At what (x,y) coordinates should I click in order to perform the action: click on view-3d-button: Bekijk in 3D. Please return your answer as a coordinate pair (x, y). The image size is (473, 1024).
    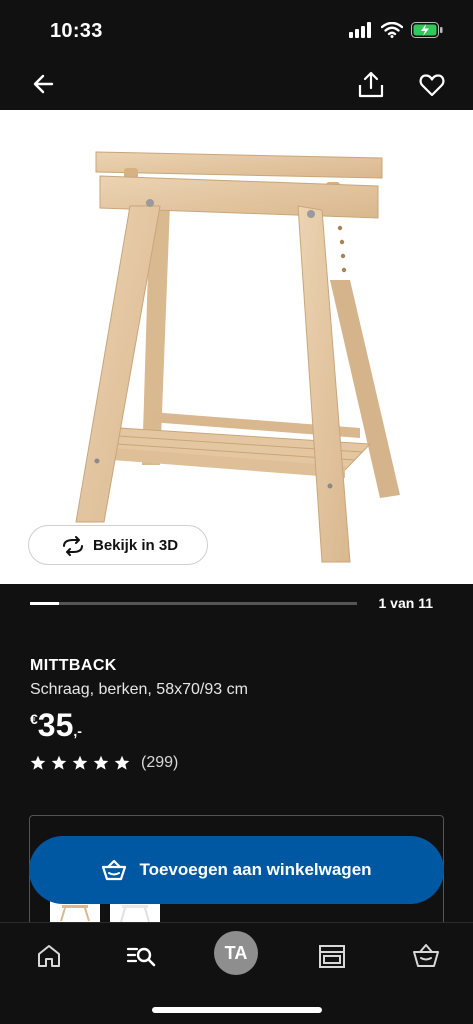
    Looking at the image, I should click on (118, 545).